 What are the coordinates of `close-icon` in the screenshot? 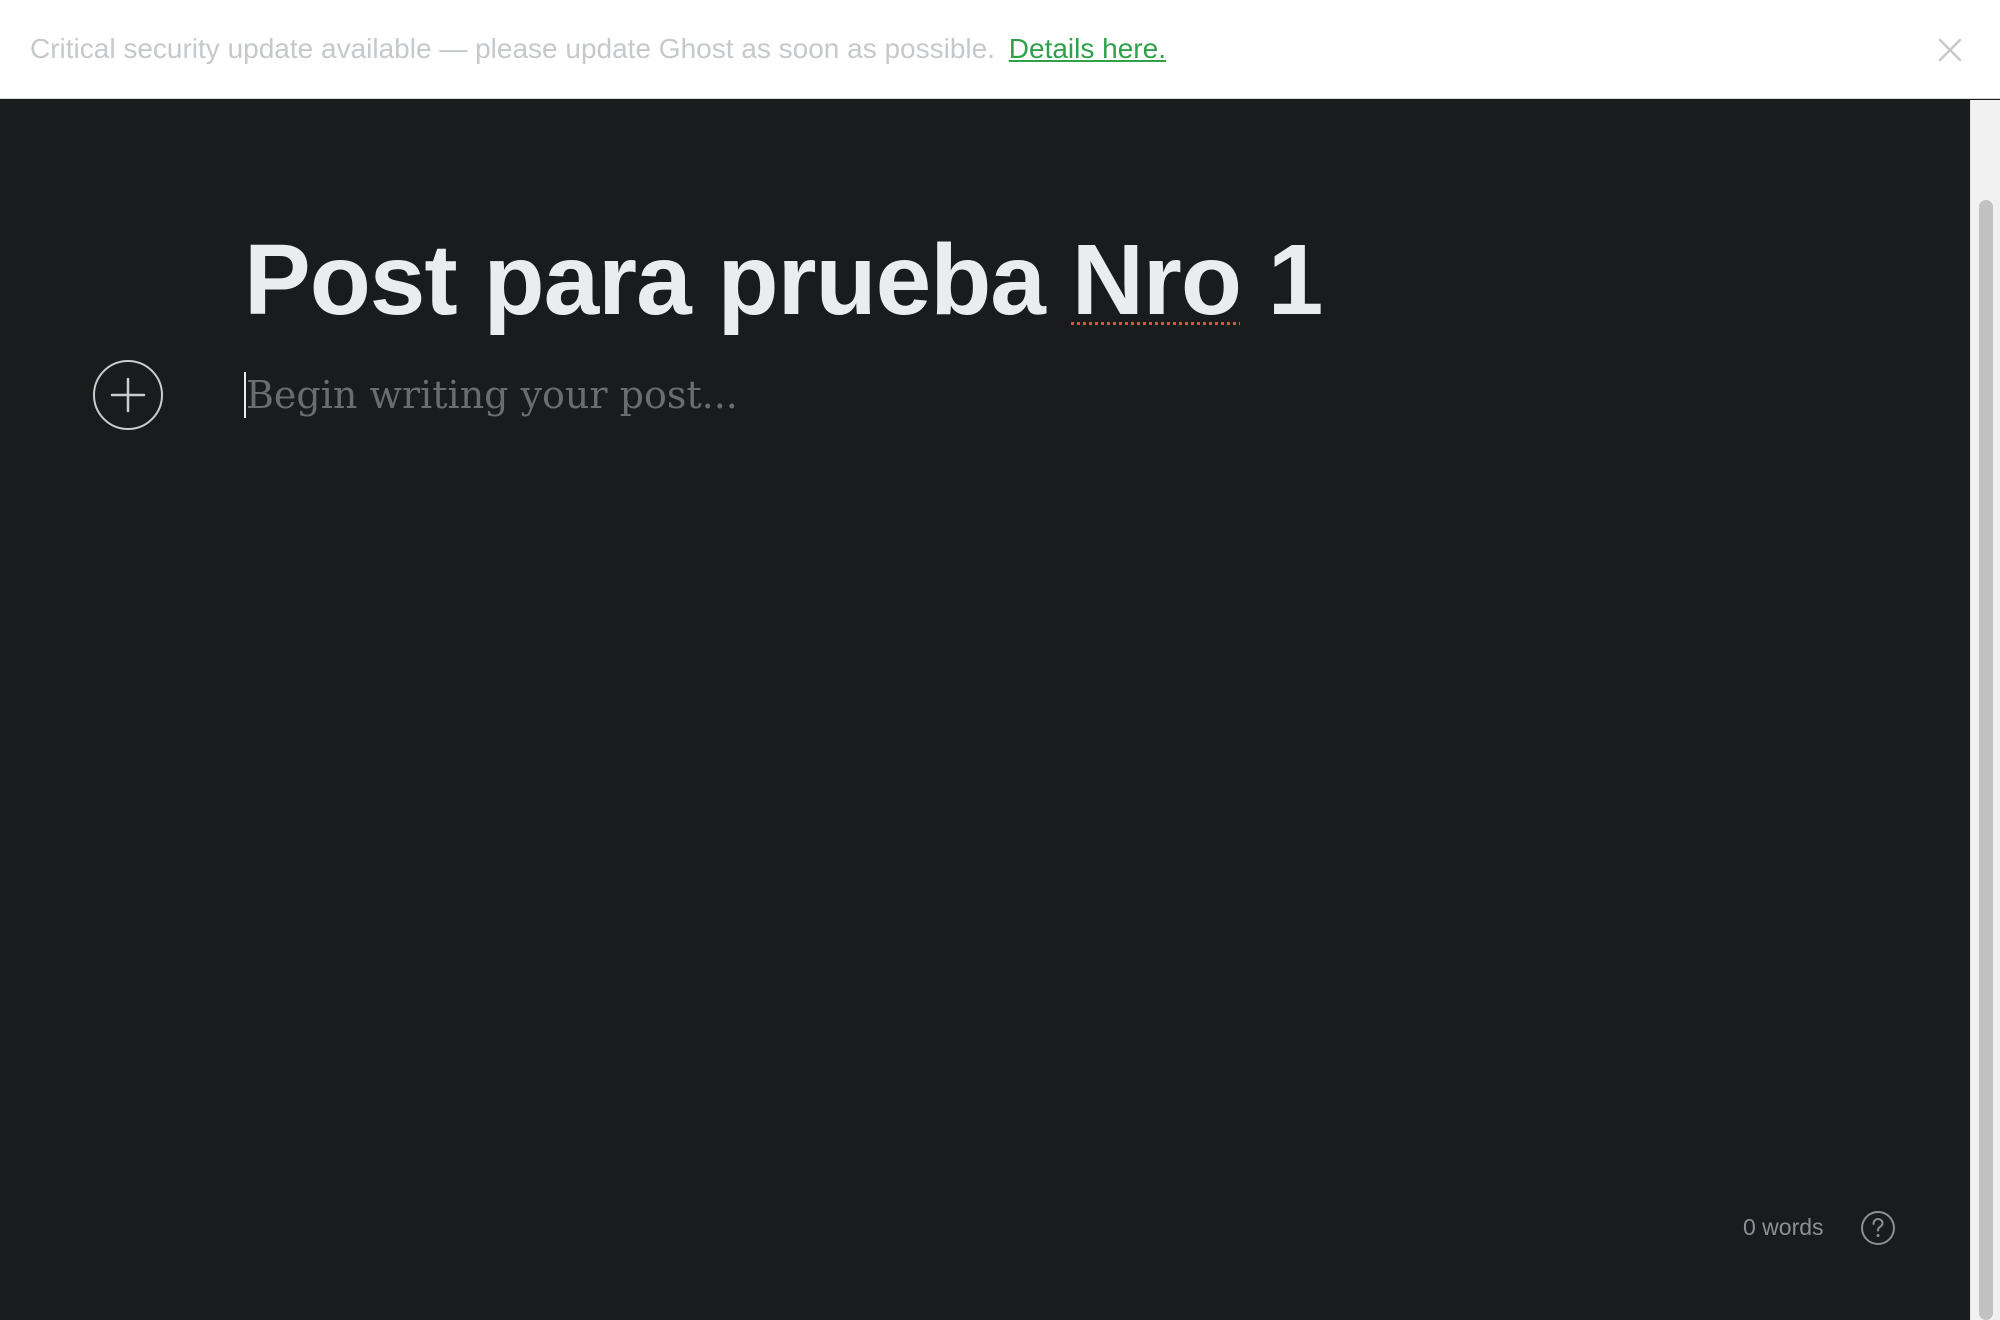 It's located at (1950, 50).